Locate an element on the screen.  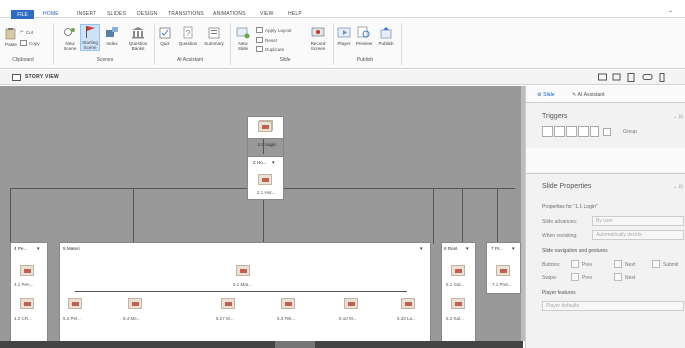
new-slide-label: New Slide is located at coordinates (243, 46).